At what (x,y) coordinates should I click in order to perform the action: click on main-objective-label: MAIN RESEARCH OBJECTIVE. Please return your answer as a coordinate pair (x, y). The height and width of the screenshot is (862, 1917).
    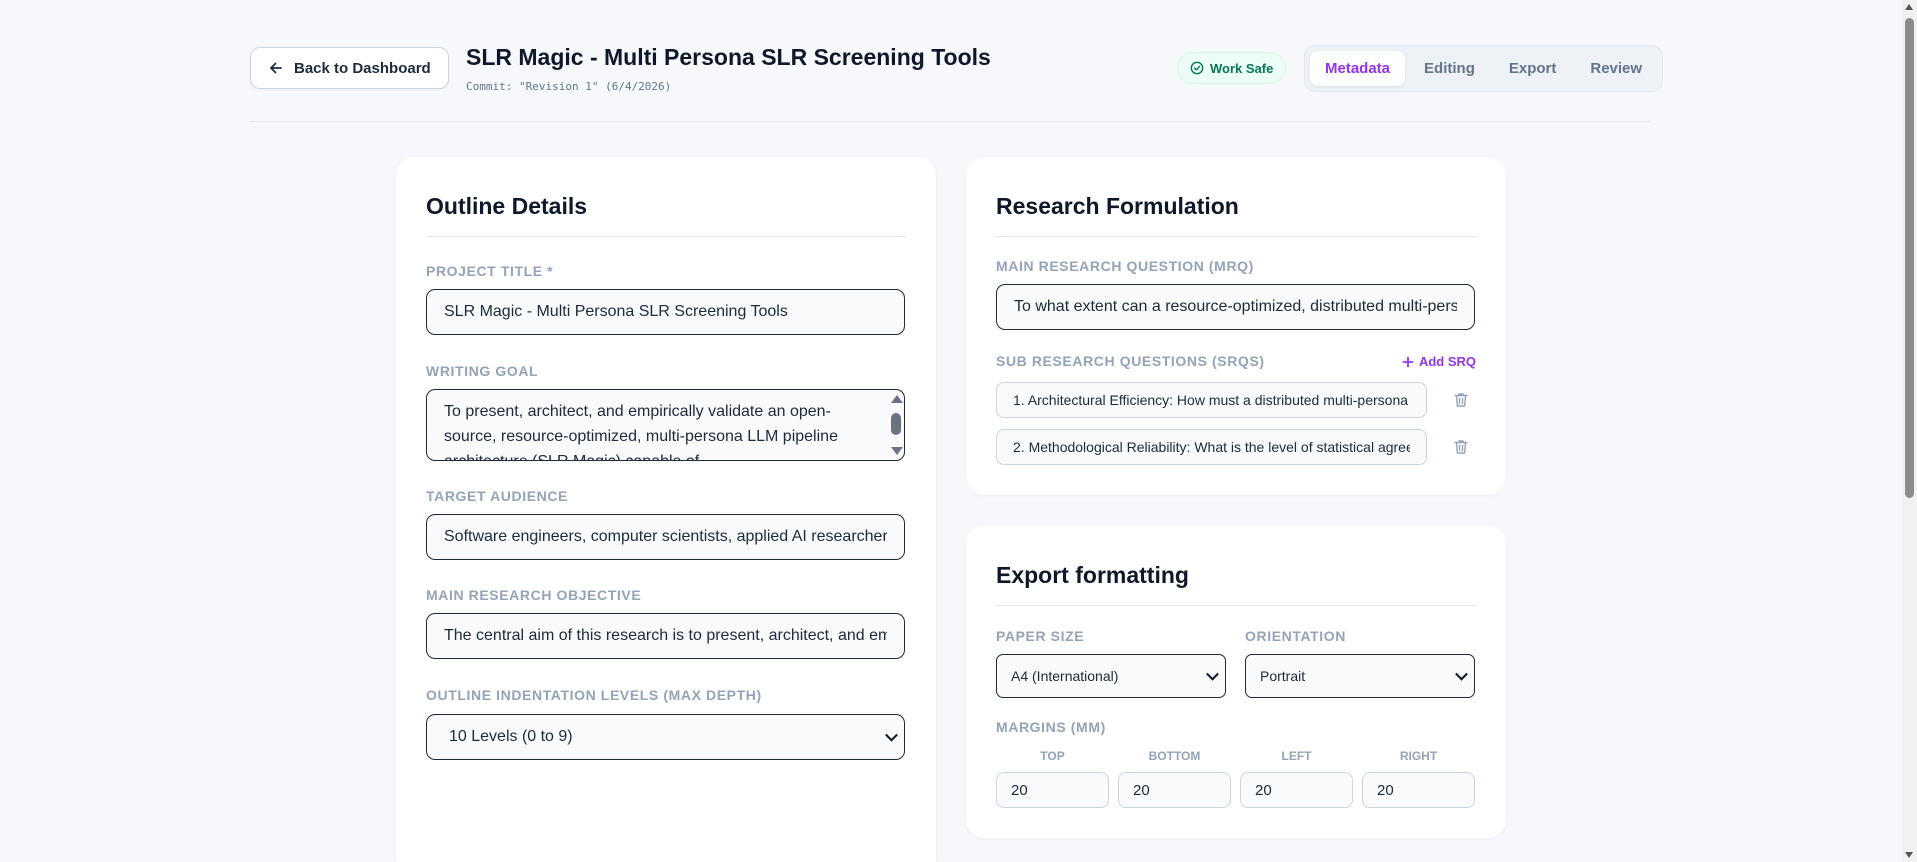
    Looking at the image, I should click on (534, 595).